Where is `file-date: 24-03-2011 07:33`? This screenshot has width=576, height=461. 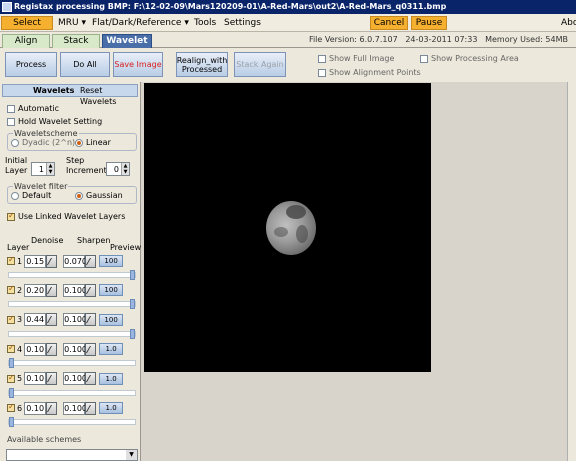 file-date: 24-03-2011 07:33 is located at coordinates (441, 39).